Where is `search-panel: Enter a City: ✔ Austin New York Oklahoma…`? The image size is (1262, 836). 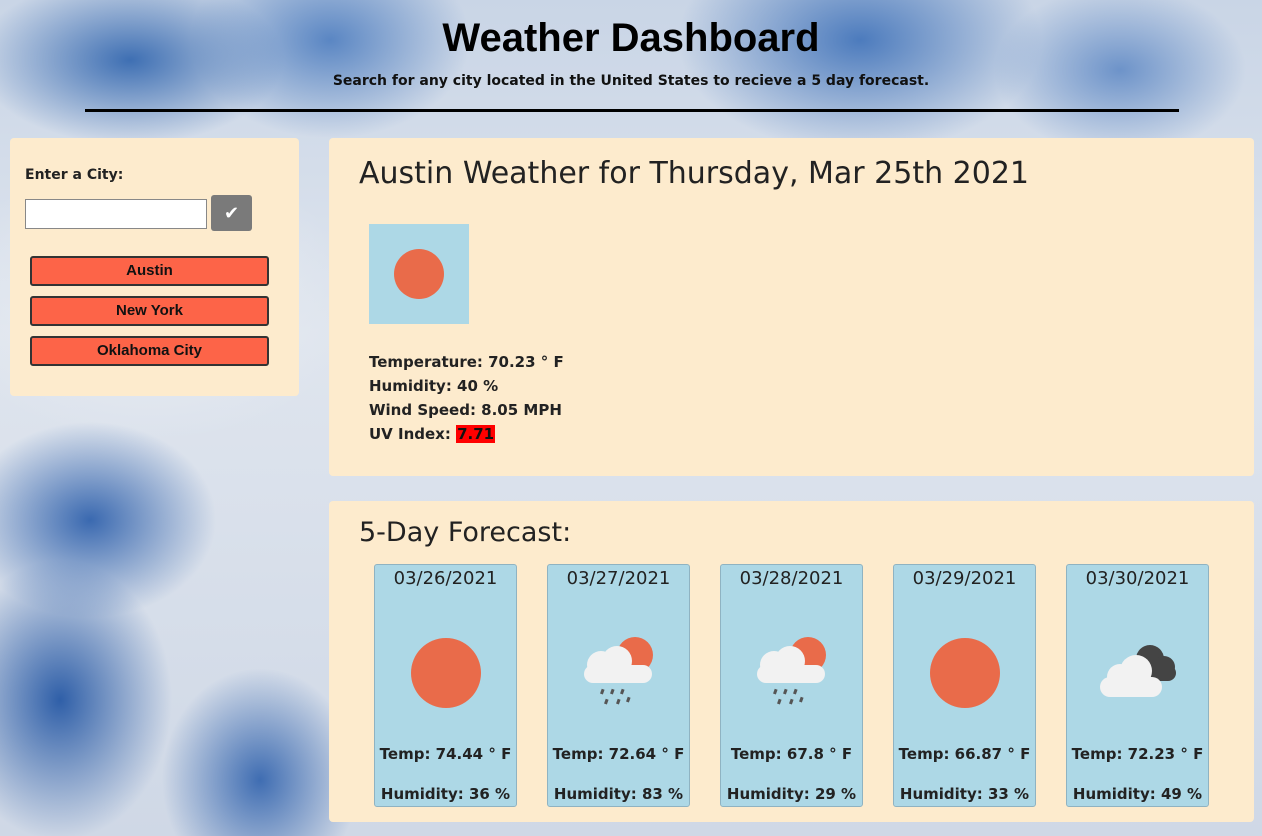 search-panel: Enter a City: ✔ Austin New York Oklahoma… is located at coordinates (154, 267).